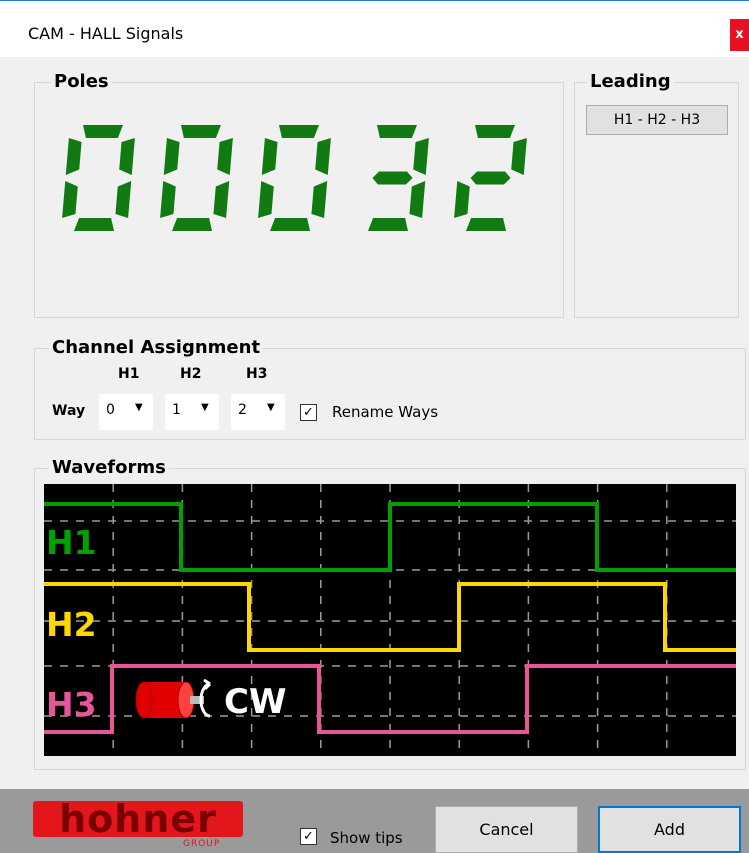 This screenshot has height=853, width=749. What do you see at coordinates (294, 178) in the screenshot?
I see `poles-seven-segment-display` at bounding box center [294, 178].